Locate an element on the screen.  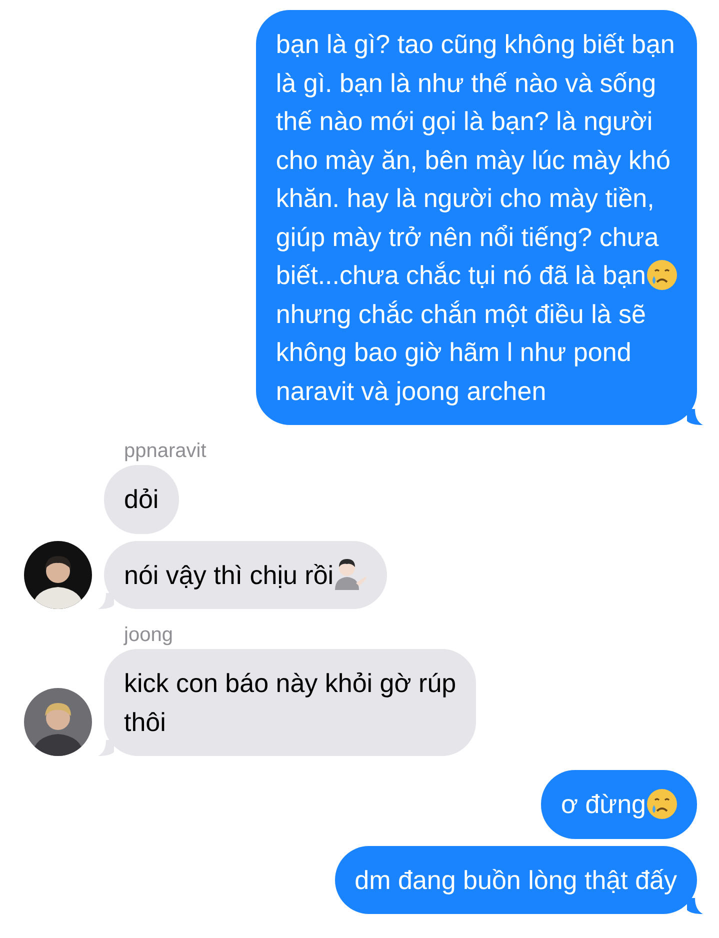
message-text: dỏi is located at coordinates (141, 499).